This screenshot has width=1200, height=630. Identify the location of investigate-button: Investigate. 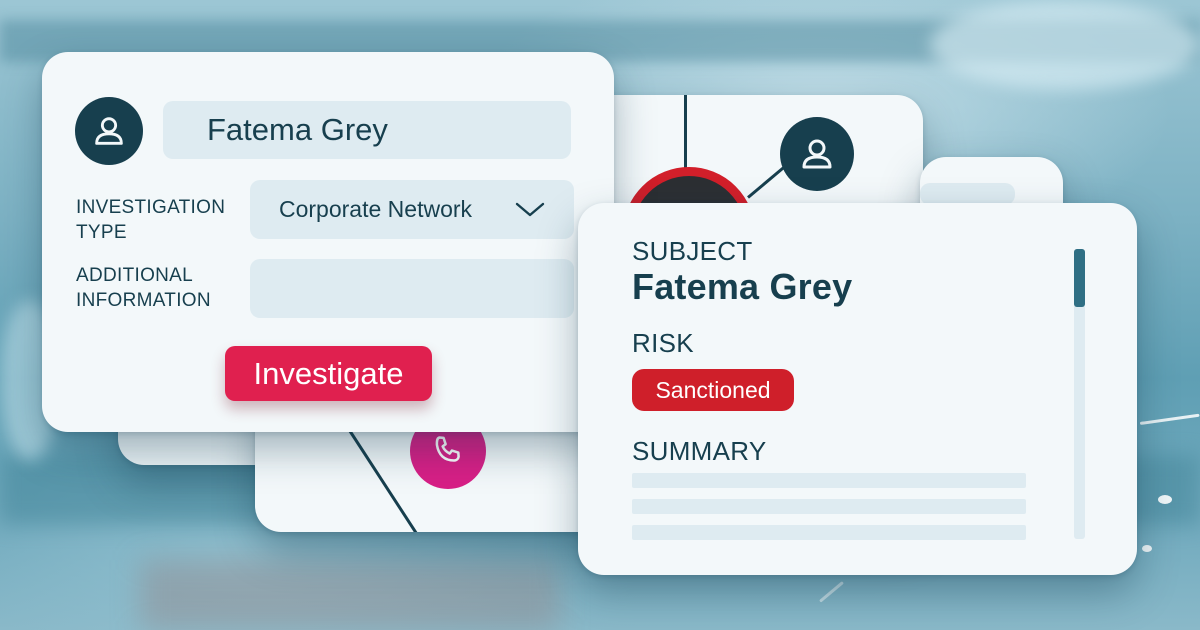
(328, 373).